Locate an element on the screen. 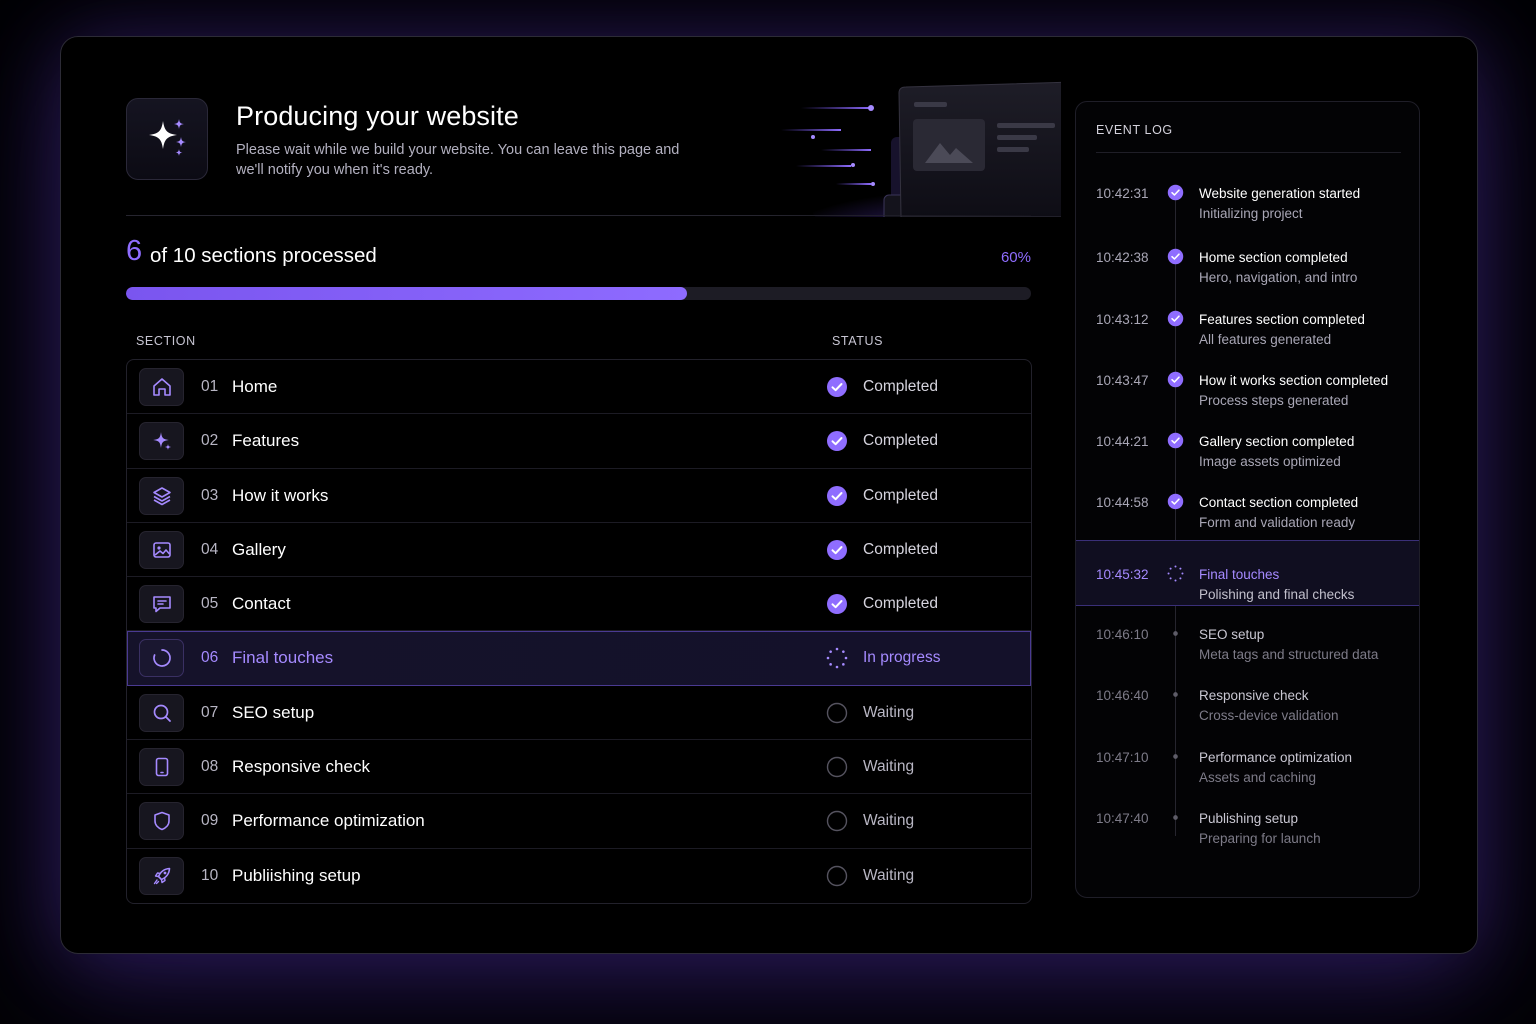 The width and height of the screenshot is (1536, 1024). page-title: Producing your website is located at coordinates (377, 116).